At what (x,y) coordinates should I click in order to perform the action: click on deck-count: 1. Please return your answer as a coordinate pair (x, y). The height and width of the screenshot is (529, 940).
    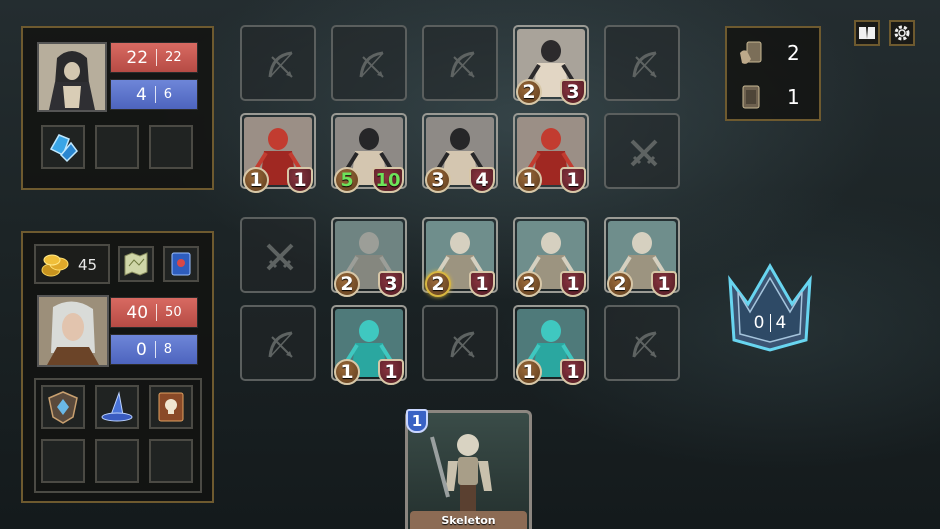
    Looking at the image, I should click on (793, 97).